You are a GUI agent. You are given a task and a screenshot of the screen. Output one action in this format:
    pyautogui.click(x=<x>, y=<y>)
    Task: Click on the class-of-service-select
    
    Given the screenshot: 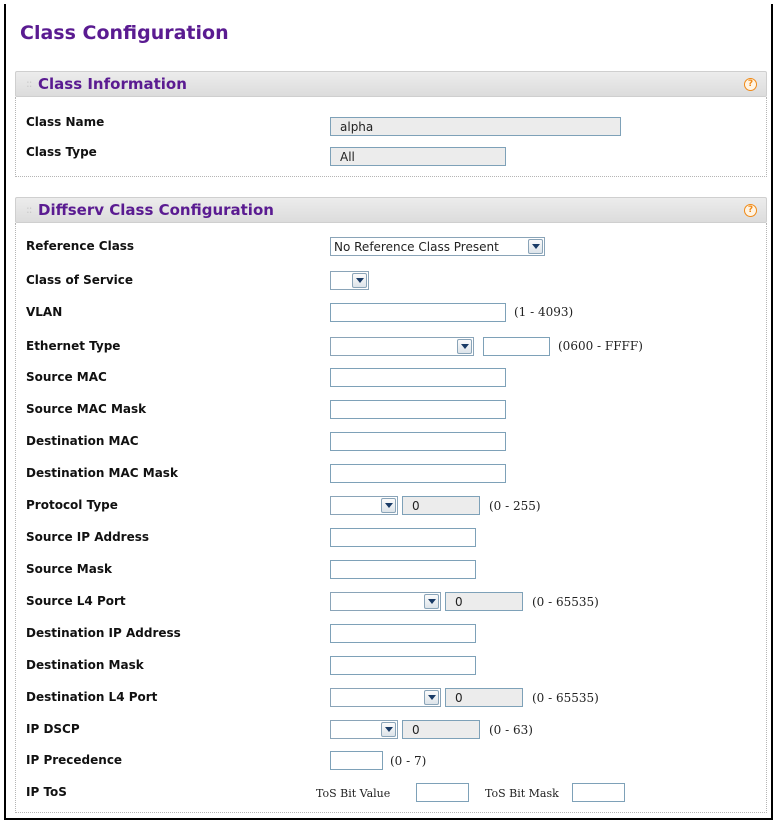 What is the action you would take?
    pyautogui.click(x=349, y=280)
    